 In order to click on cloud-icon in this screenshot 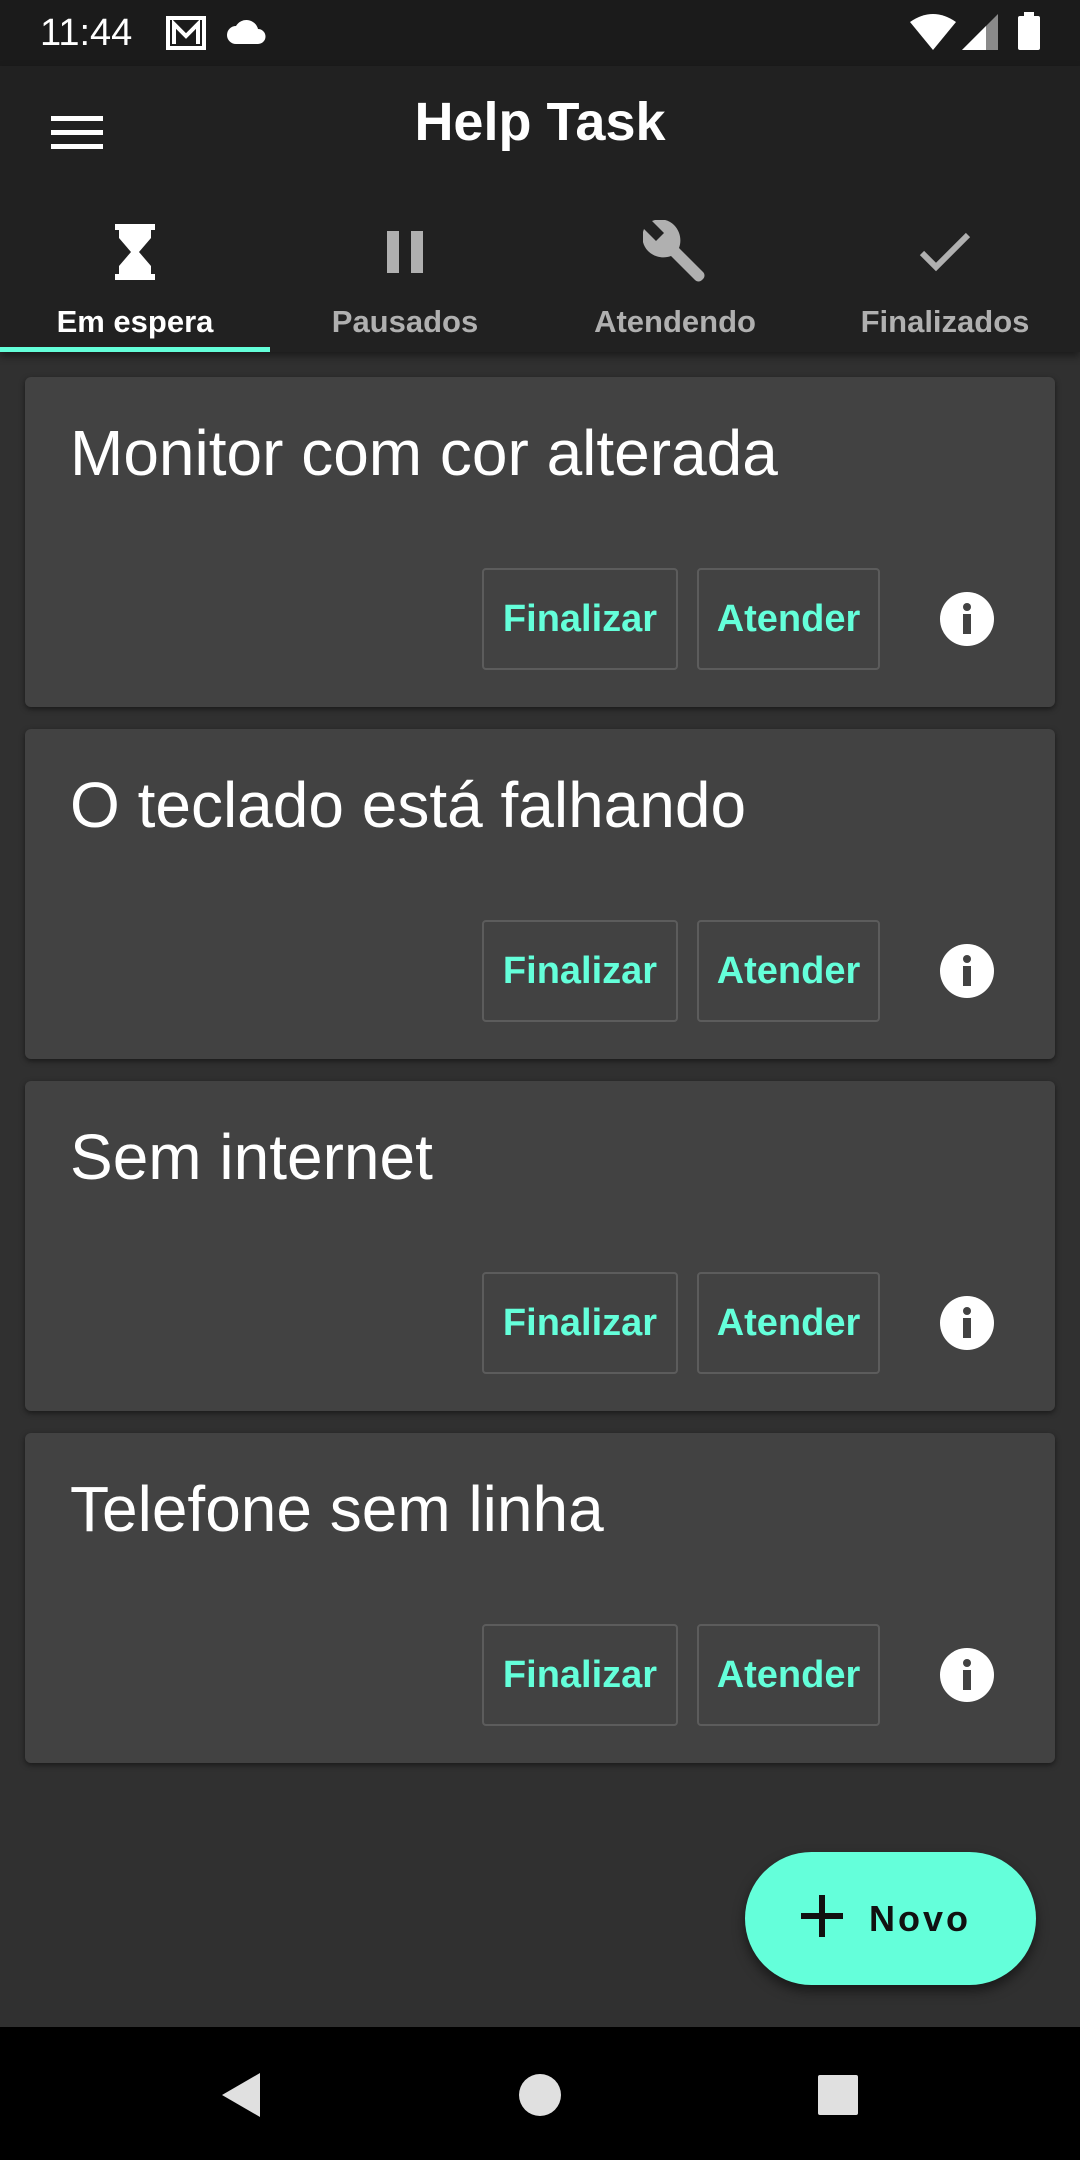, I will do `click(247, 34)`.